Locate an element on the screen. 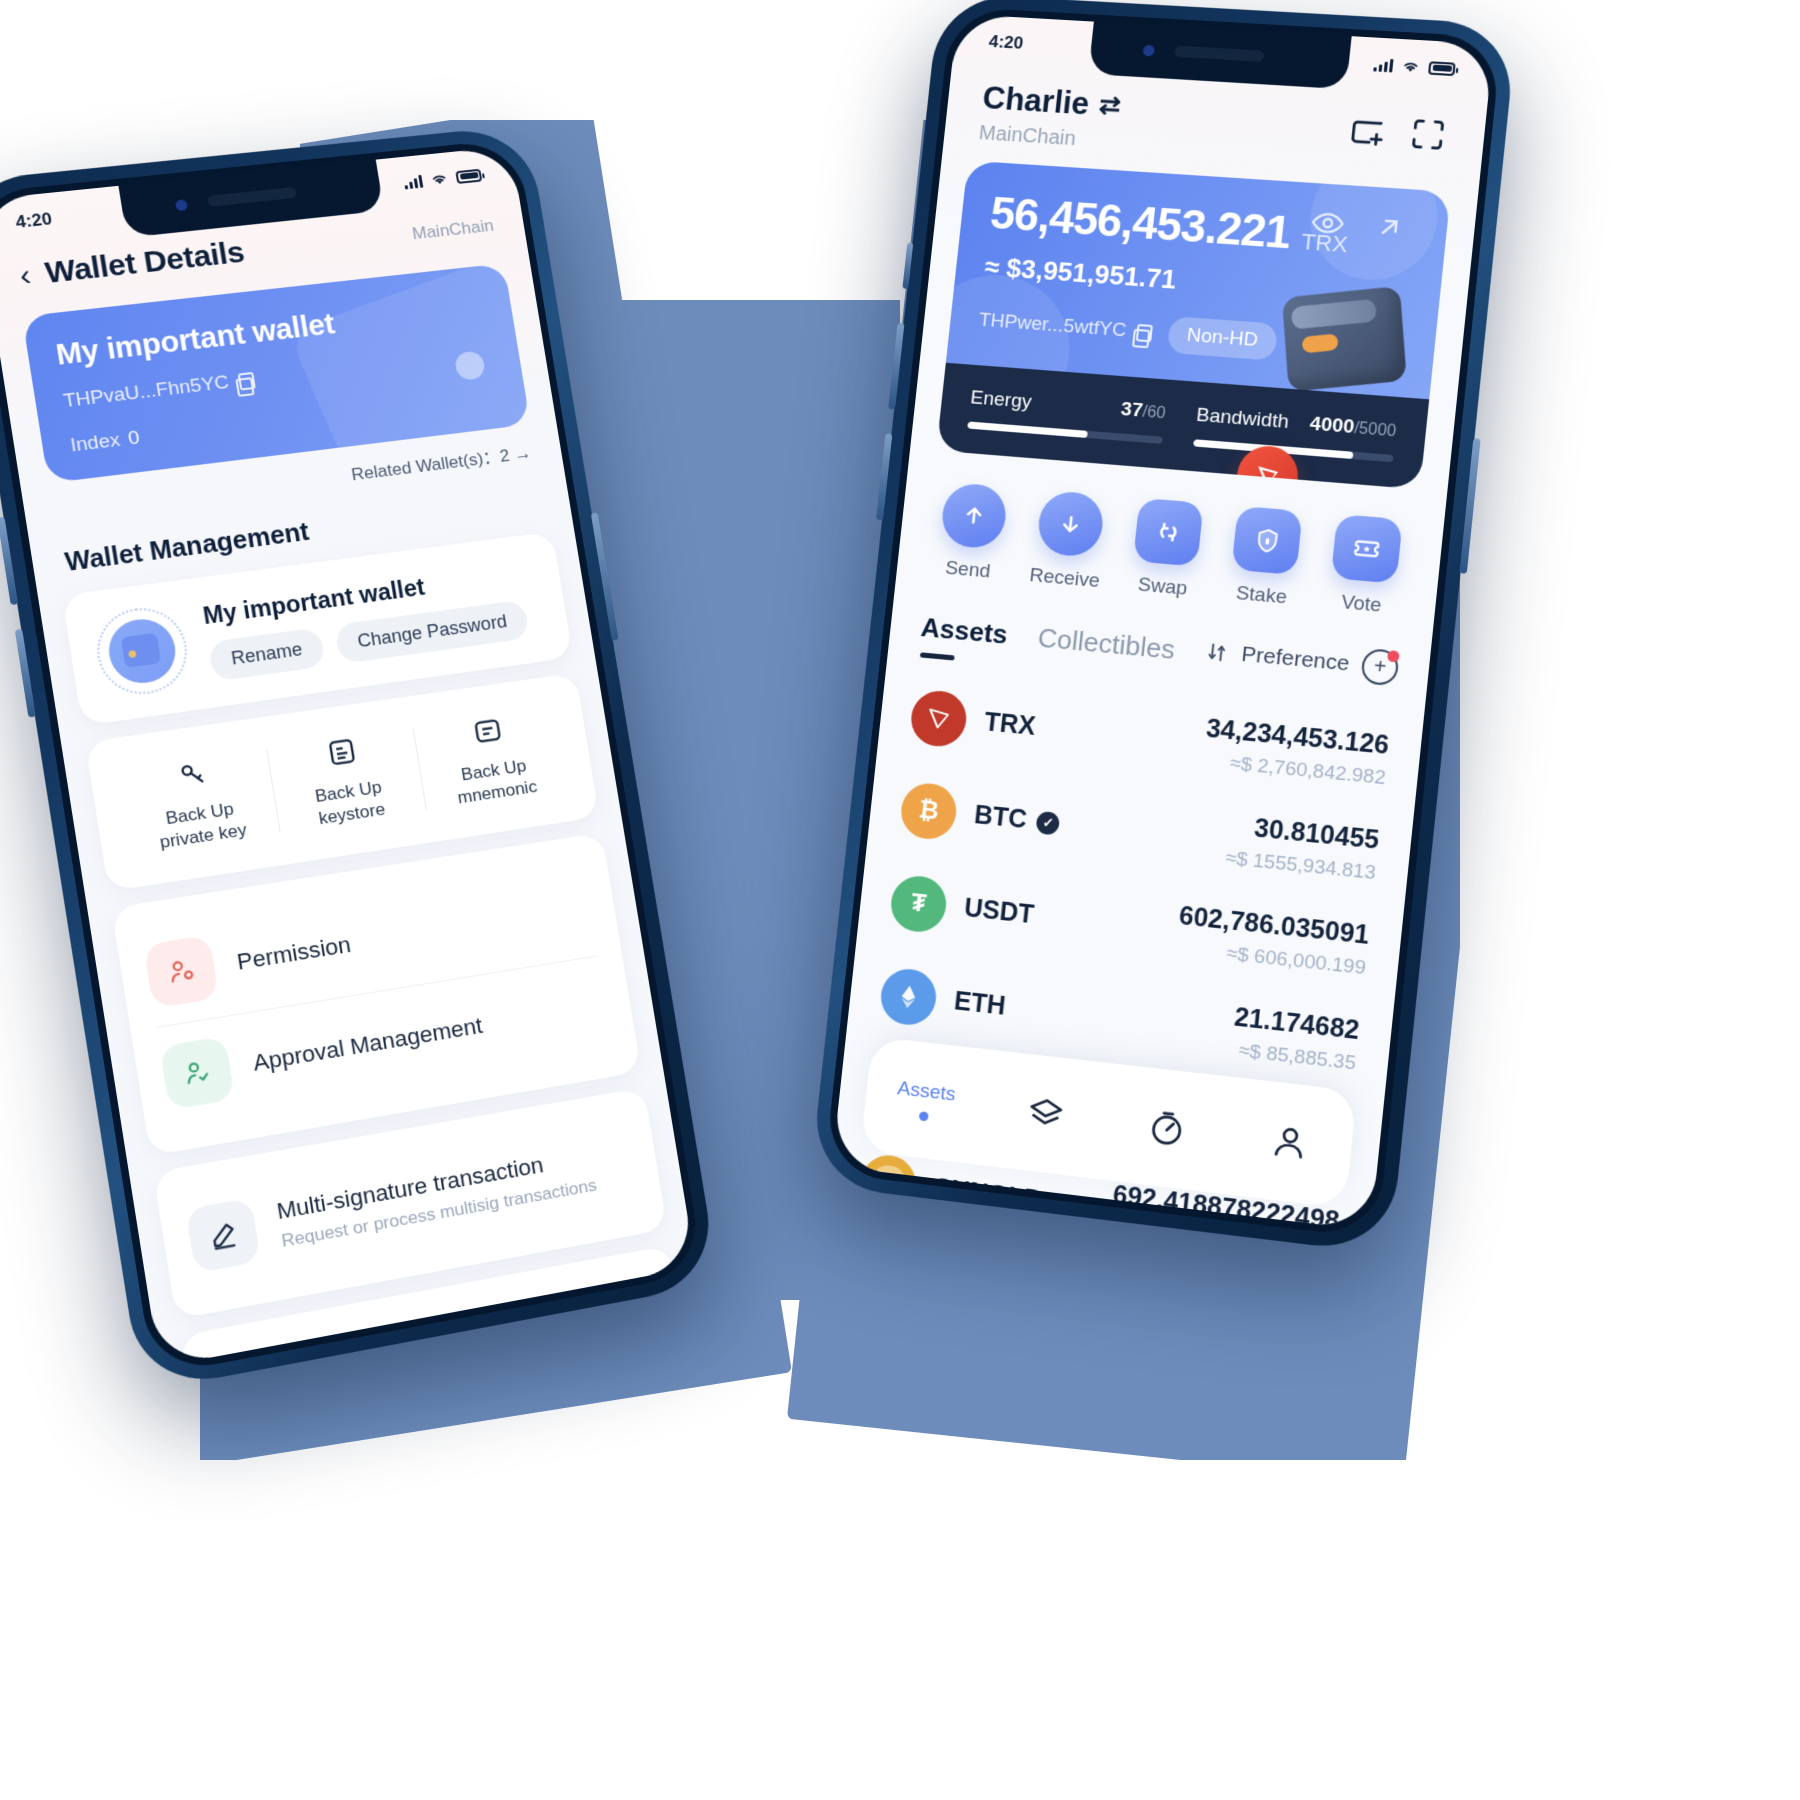 This screenshot has width=1800, height=1800. action-send: Send is located at coordinates (971, 532).